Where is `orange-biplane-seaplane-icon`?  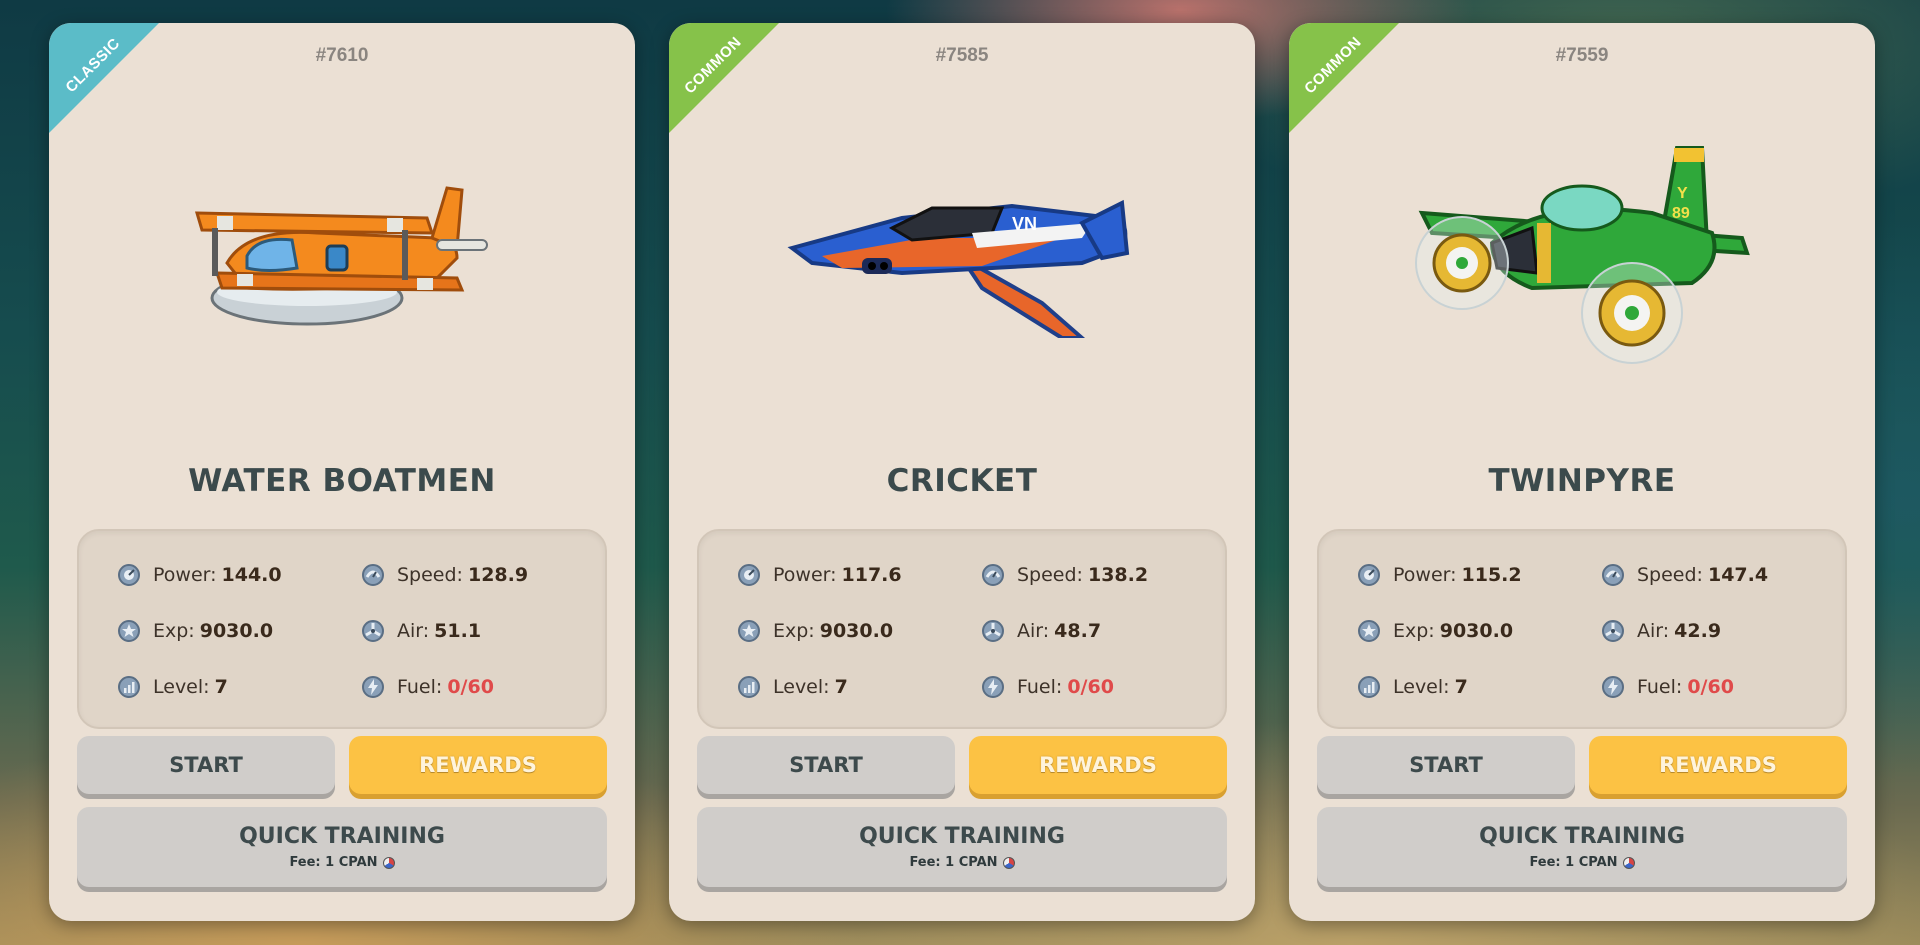 orange-biplane-seaplane-icon is located at coordinates (341, 256).